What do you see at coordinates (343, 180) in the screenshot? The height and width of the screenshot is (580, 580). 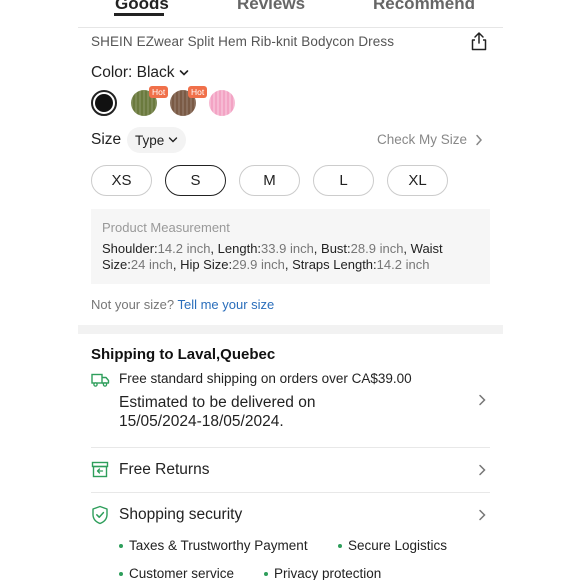 I see `size-option-l: L` at bounding box center [343, 180].